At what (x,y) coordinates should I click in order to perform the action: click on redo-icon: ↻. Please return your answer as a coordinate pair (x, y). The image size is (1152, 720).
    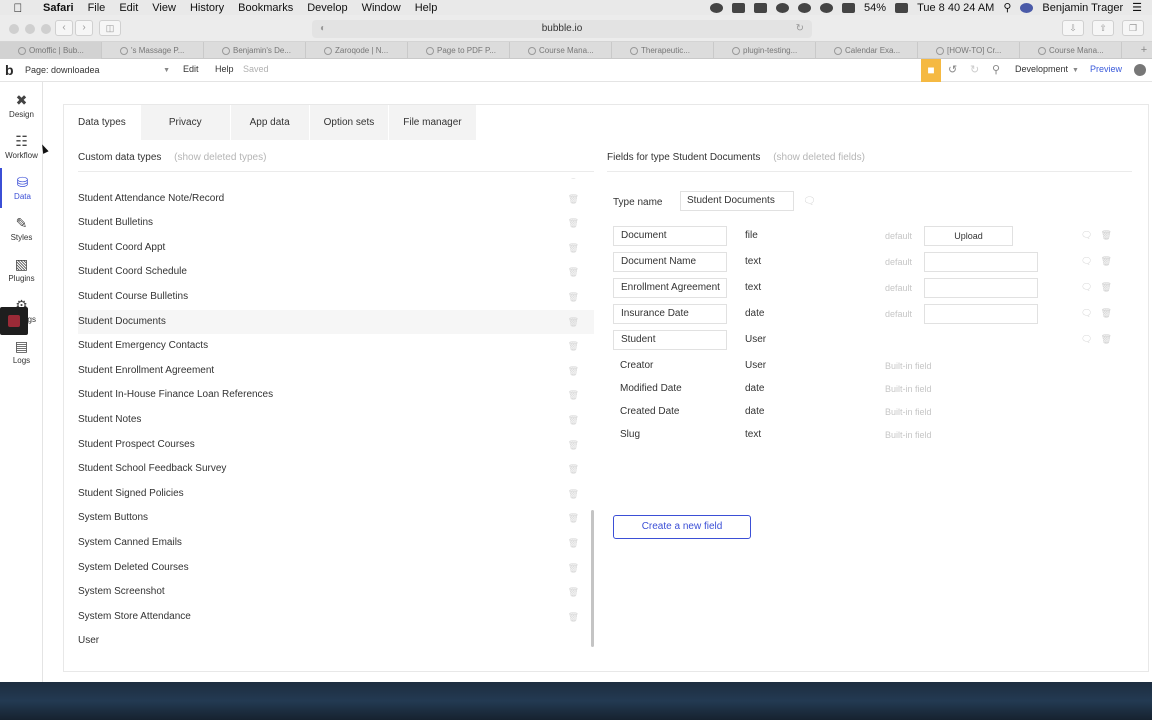
    Looking at the image, I should click on (974, 69).